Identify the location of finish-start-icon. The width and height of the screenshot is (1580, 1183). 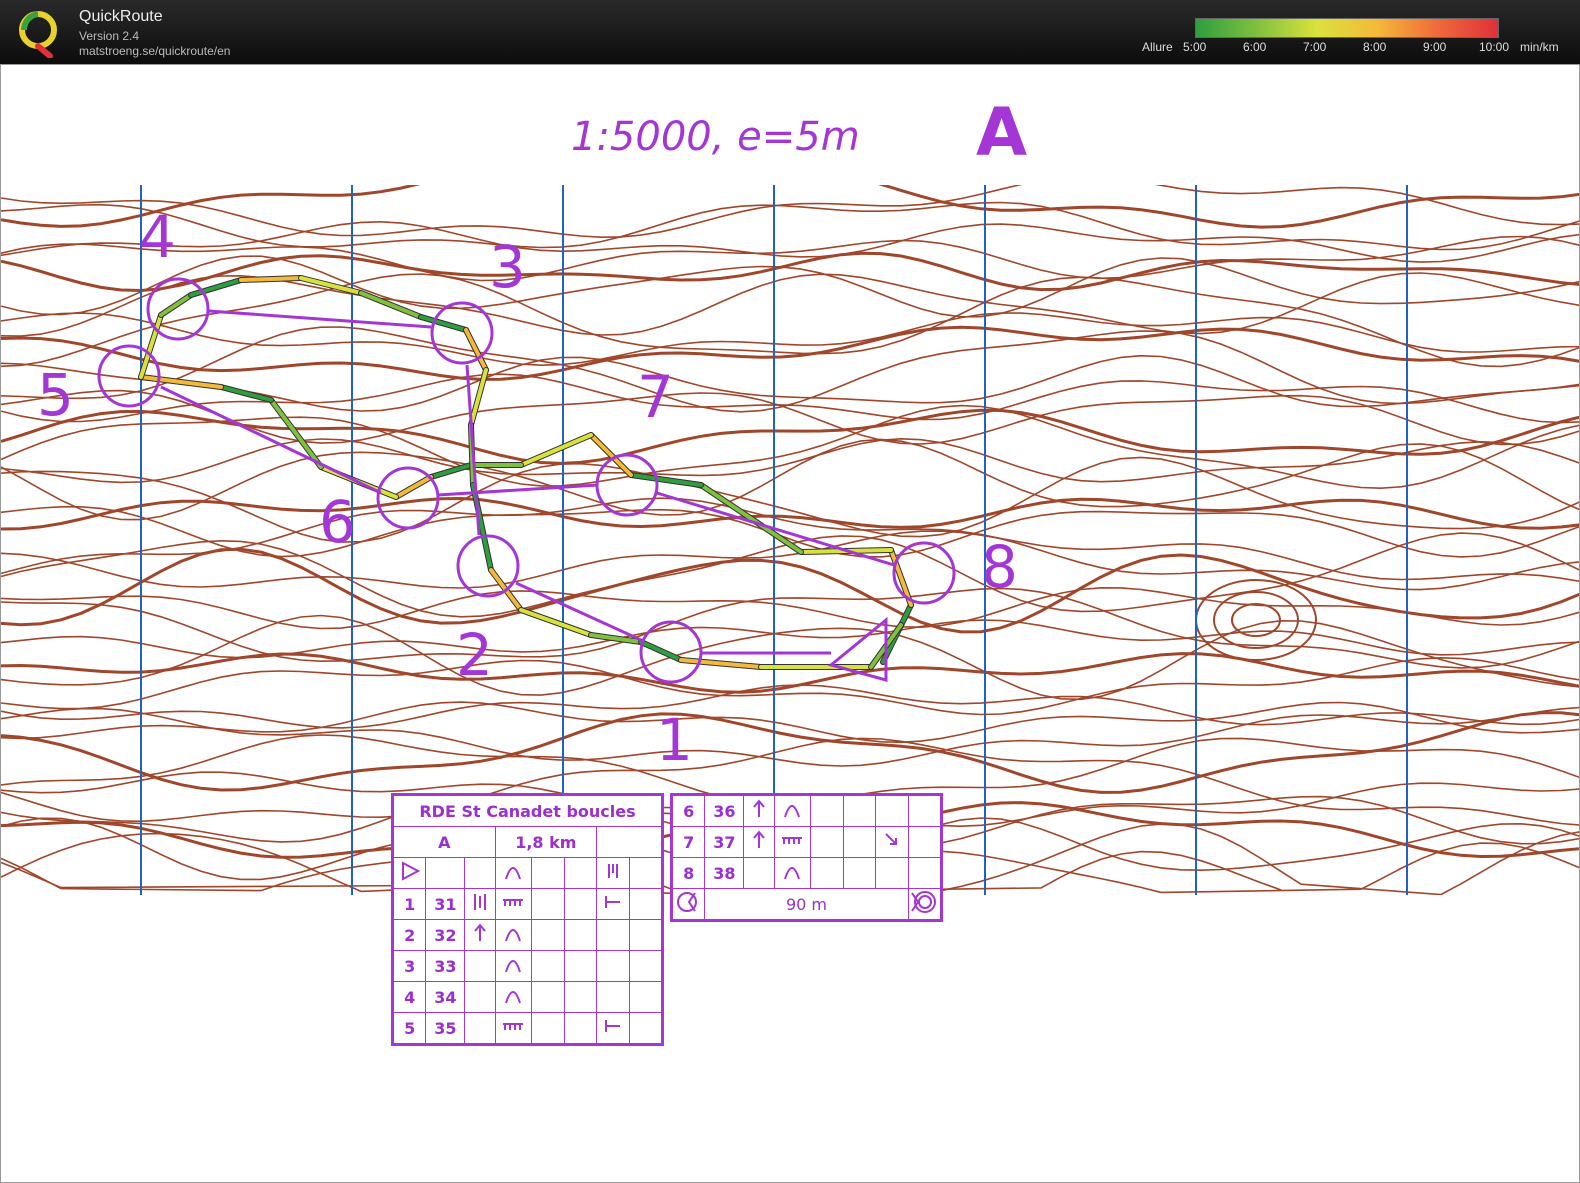
(686, 902).